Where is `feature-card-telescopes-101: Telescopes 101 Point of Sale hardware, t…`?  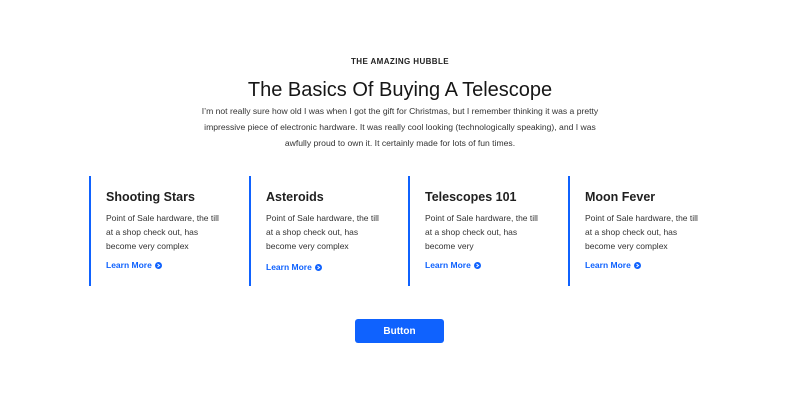
feature-card-telescopes-101: Telescopes 101 Point of Sale hardware, t… is located at coordinates (483, 231).